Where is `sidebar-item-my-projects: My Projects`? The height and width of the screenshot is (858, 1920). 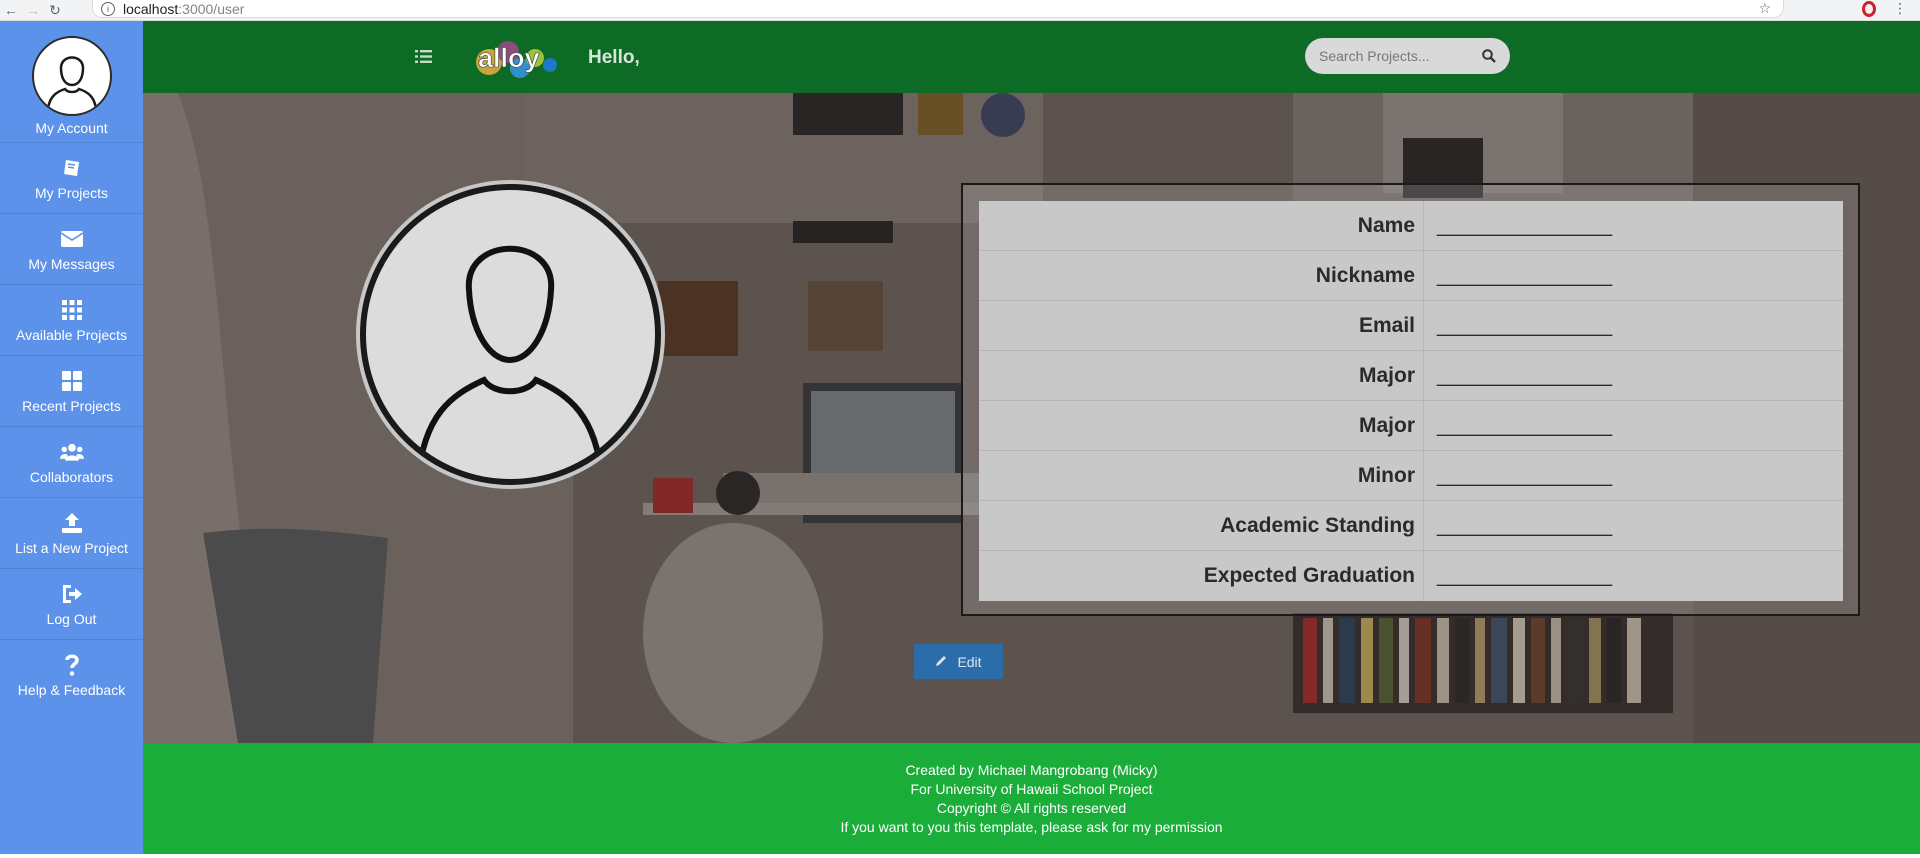 sidebar-item-my-projects: My Projects is located at coordinates (71, 178).